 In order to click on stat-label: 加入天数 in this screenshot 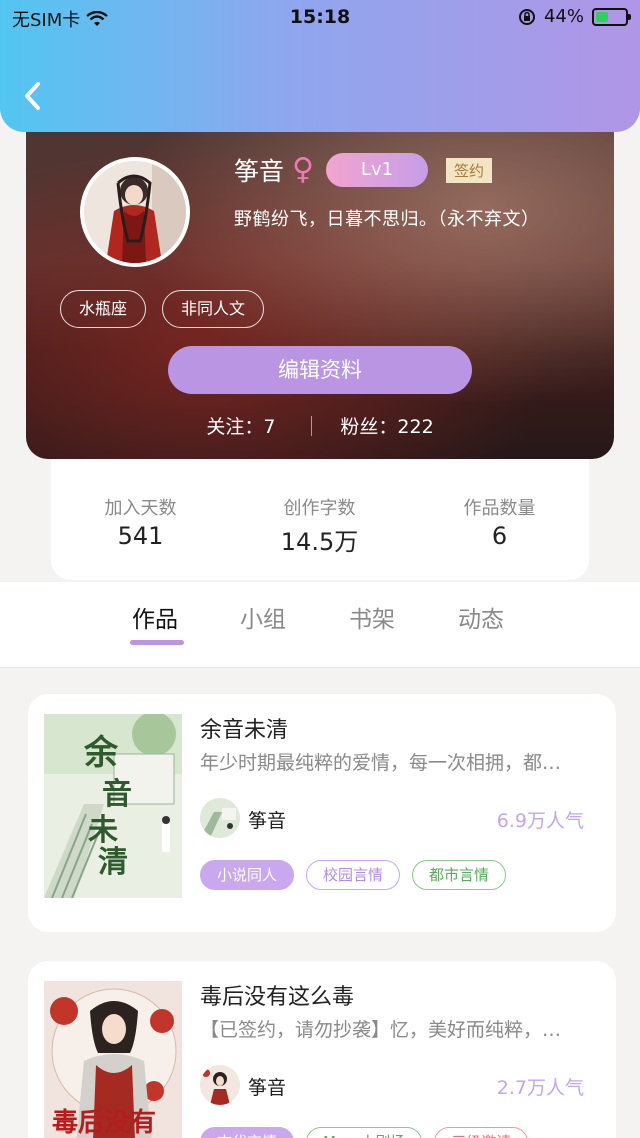, I will do `click(140, 508)`.